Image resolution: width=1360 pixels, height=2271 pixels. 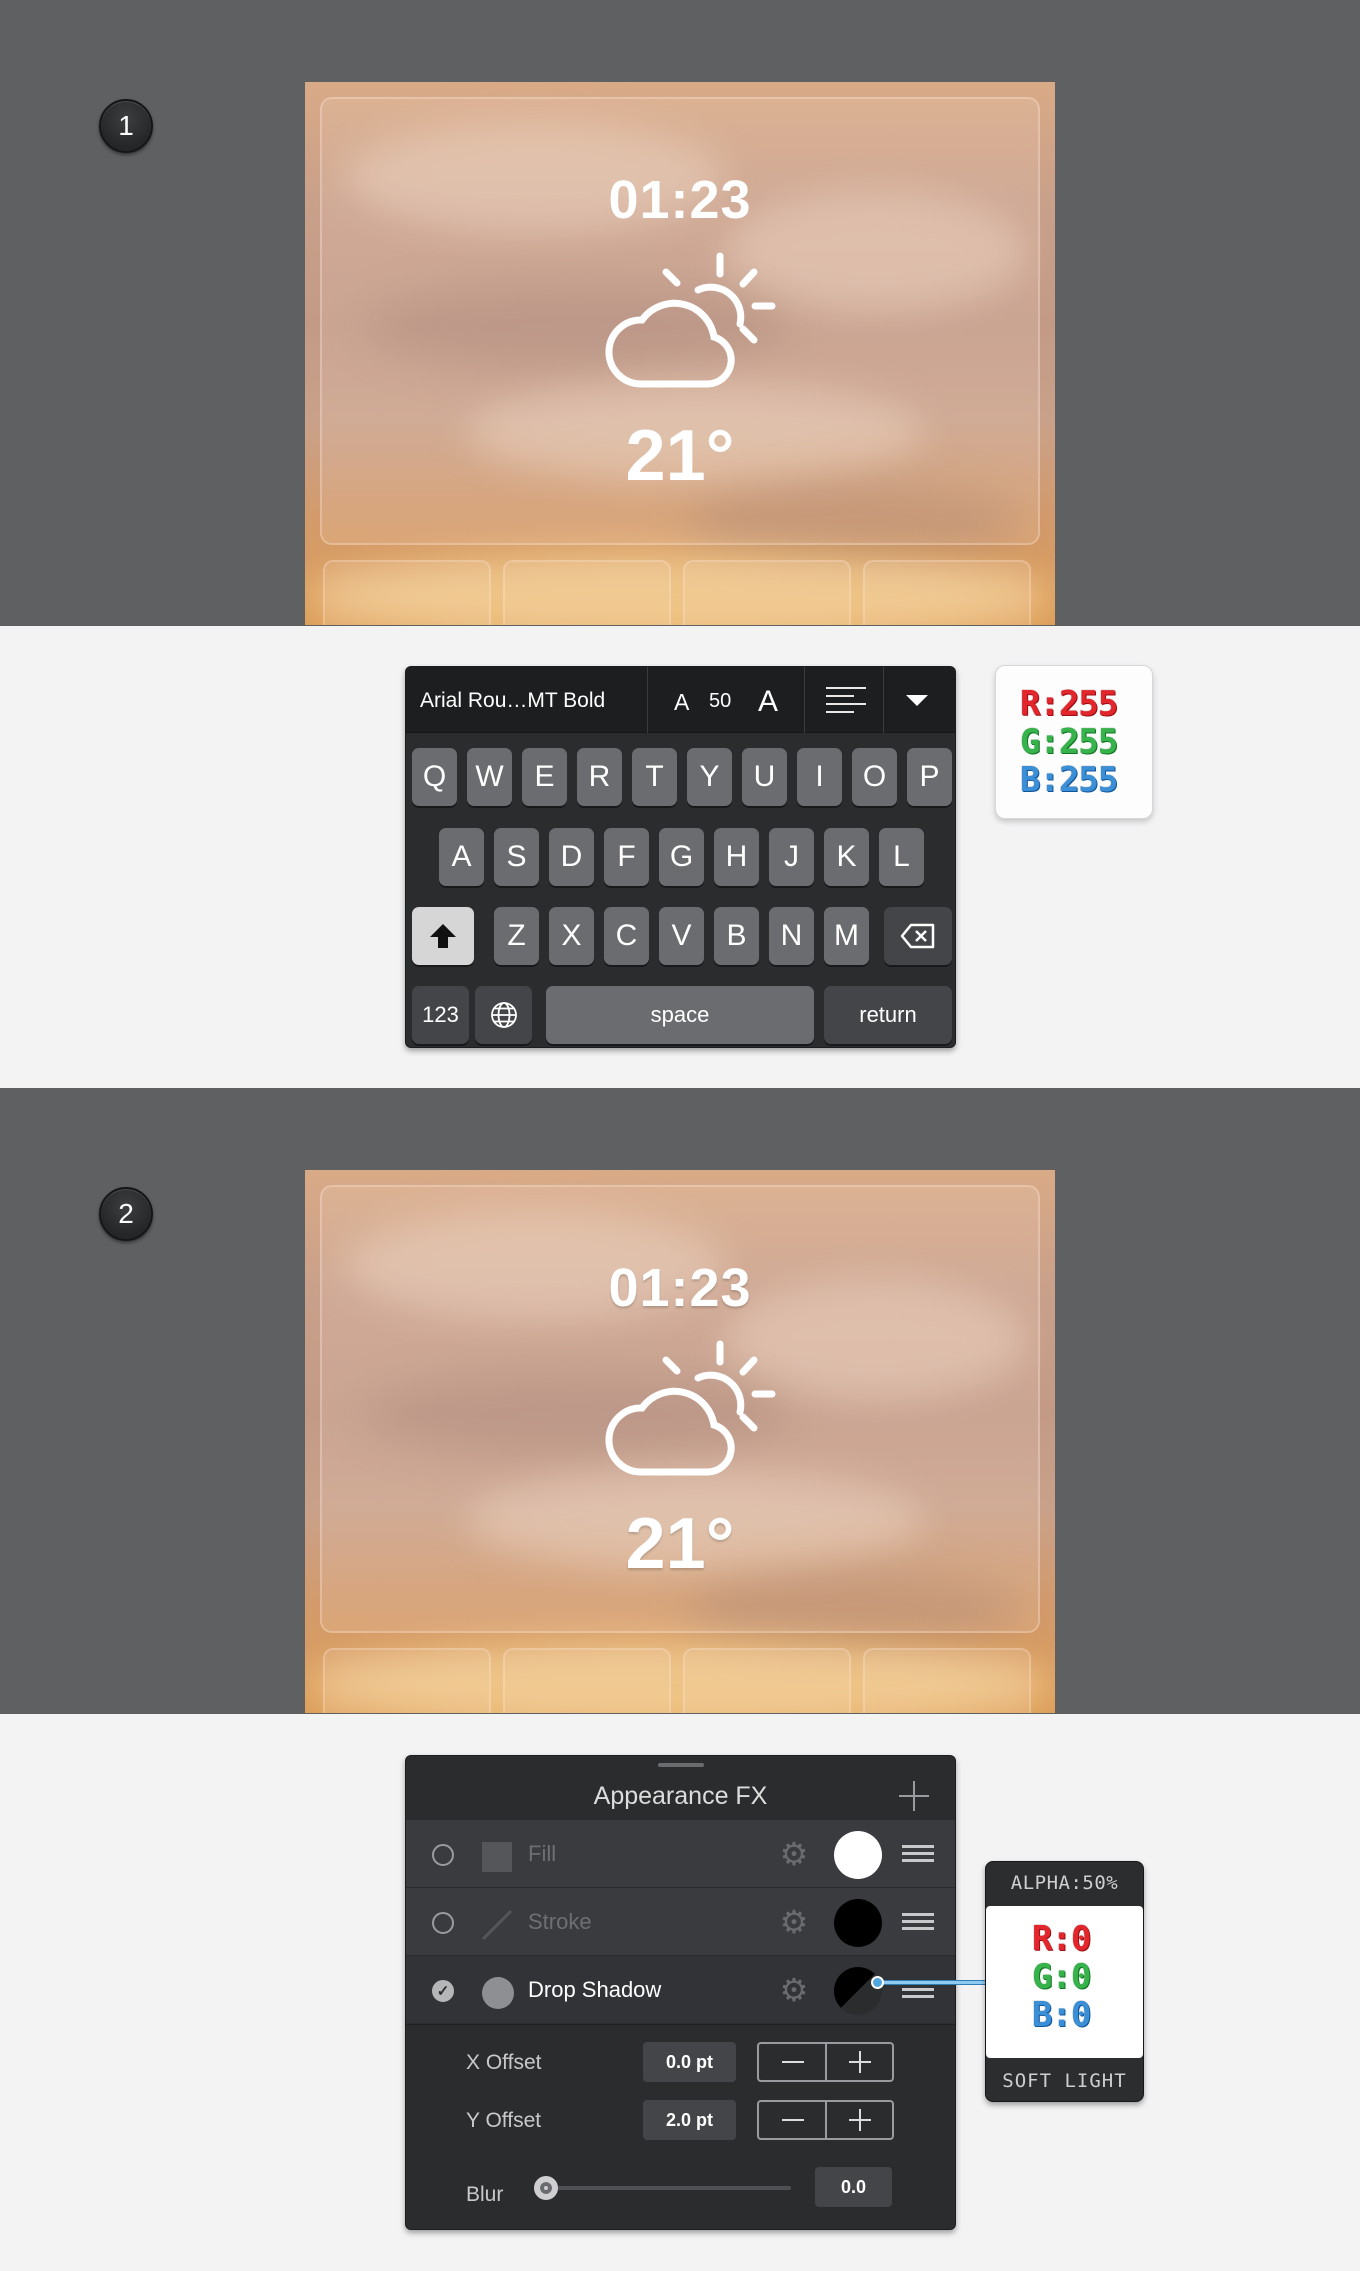 I want to click on drop-shadow-icon, so click(x=498, y=1993).